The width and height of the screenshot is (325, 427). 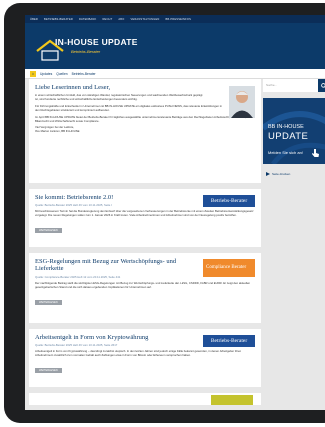 What do you see at coordinates (232, 400) in the screenshot?
I see `source-badge` at bounding box center [232, 400].